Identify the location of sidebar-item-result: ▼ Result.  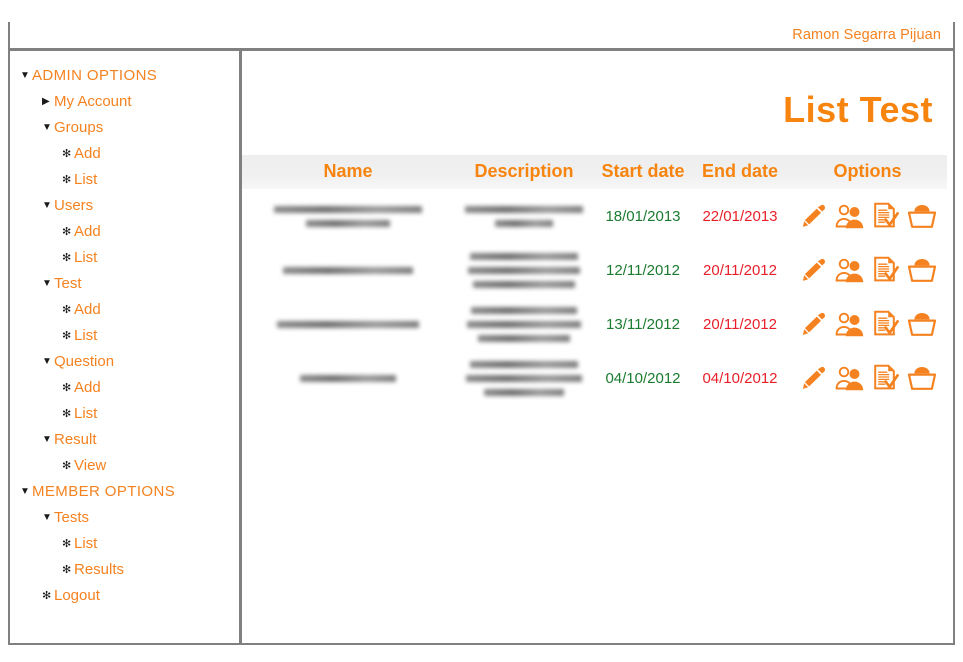
(124, 440).